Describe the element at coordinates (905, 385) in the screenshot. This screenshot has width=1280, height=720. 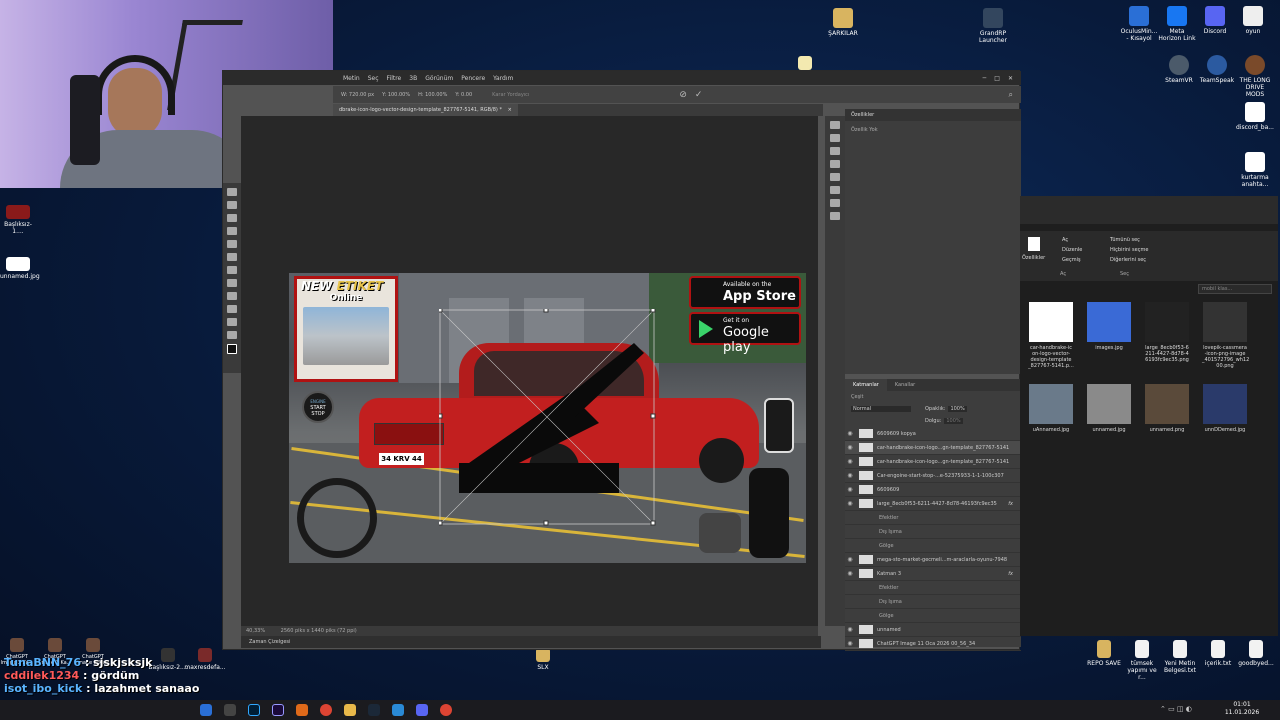
I see `channels-tab: Kanallar` at that location.